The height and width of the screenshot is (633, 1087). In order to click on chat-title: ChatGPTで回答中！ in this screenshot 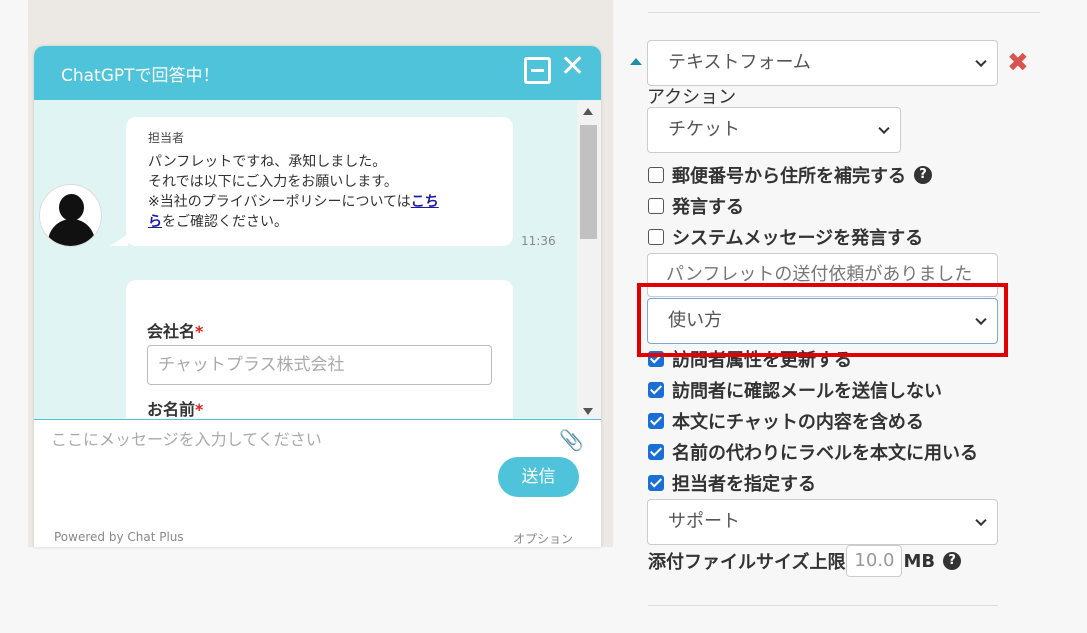, I will do `click(140, 76)`.